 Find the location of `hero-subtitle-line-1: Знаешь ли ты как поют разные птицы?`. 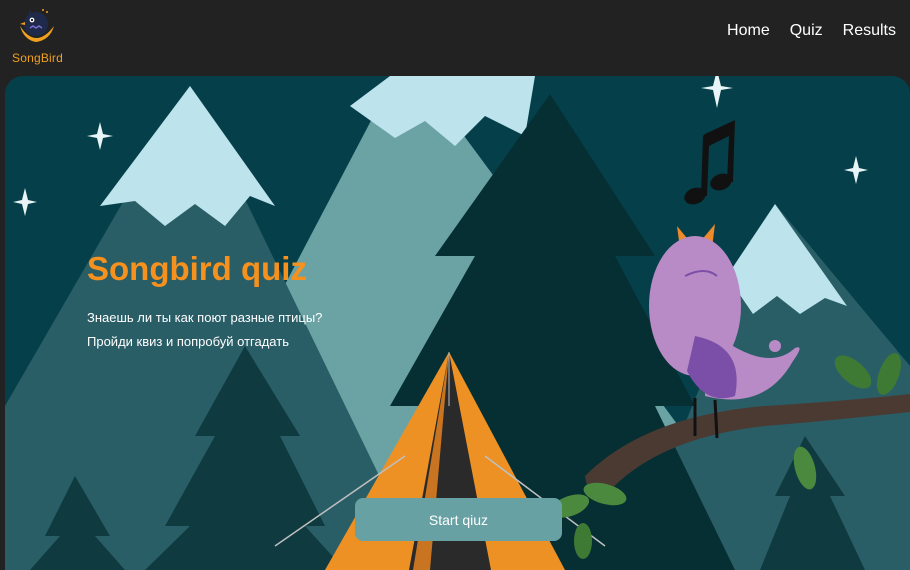

hero-subtitle-line-1: Знаешь ли ты как поют разные птицы? is located at coordinates (205, 317).